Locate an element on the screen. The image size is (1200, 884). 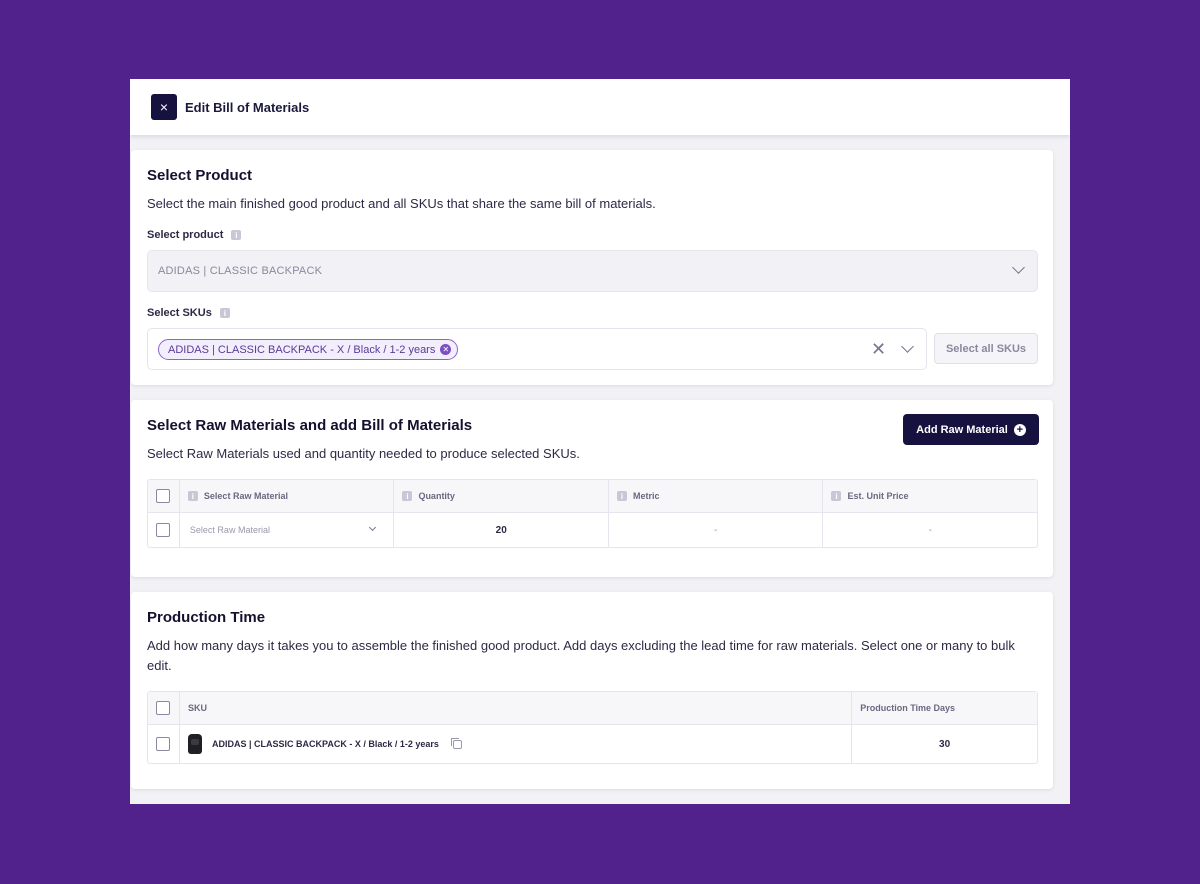
close-icon: × is located at coordinates (164, 107).